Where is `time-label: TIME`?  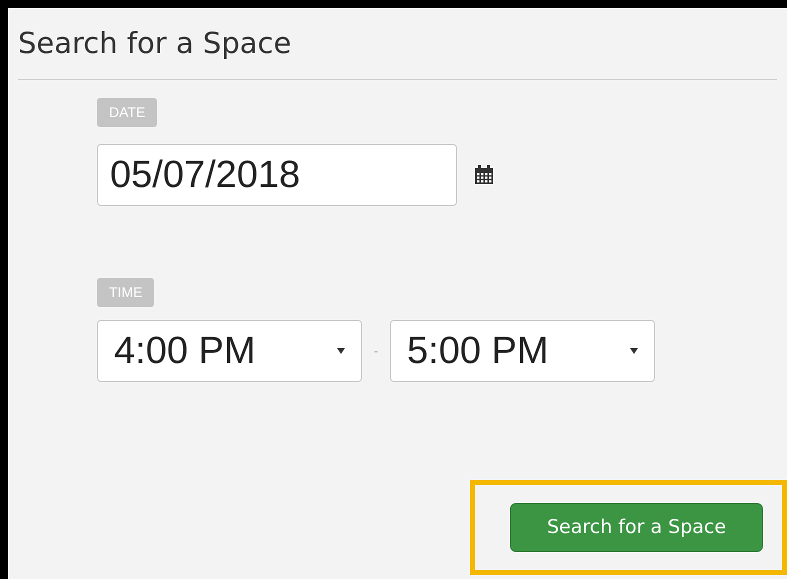
time-label: TIME is located at coordinates (125, 292).